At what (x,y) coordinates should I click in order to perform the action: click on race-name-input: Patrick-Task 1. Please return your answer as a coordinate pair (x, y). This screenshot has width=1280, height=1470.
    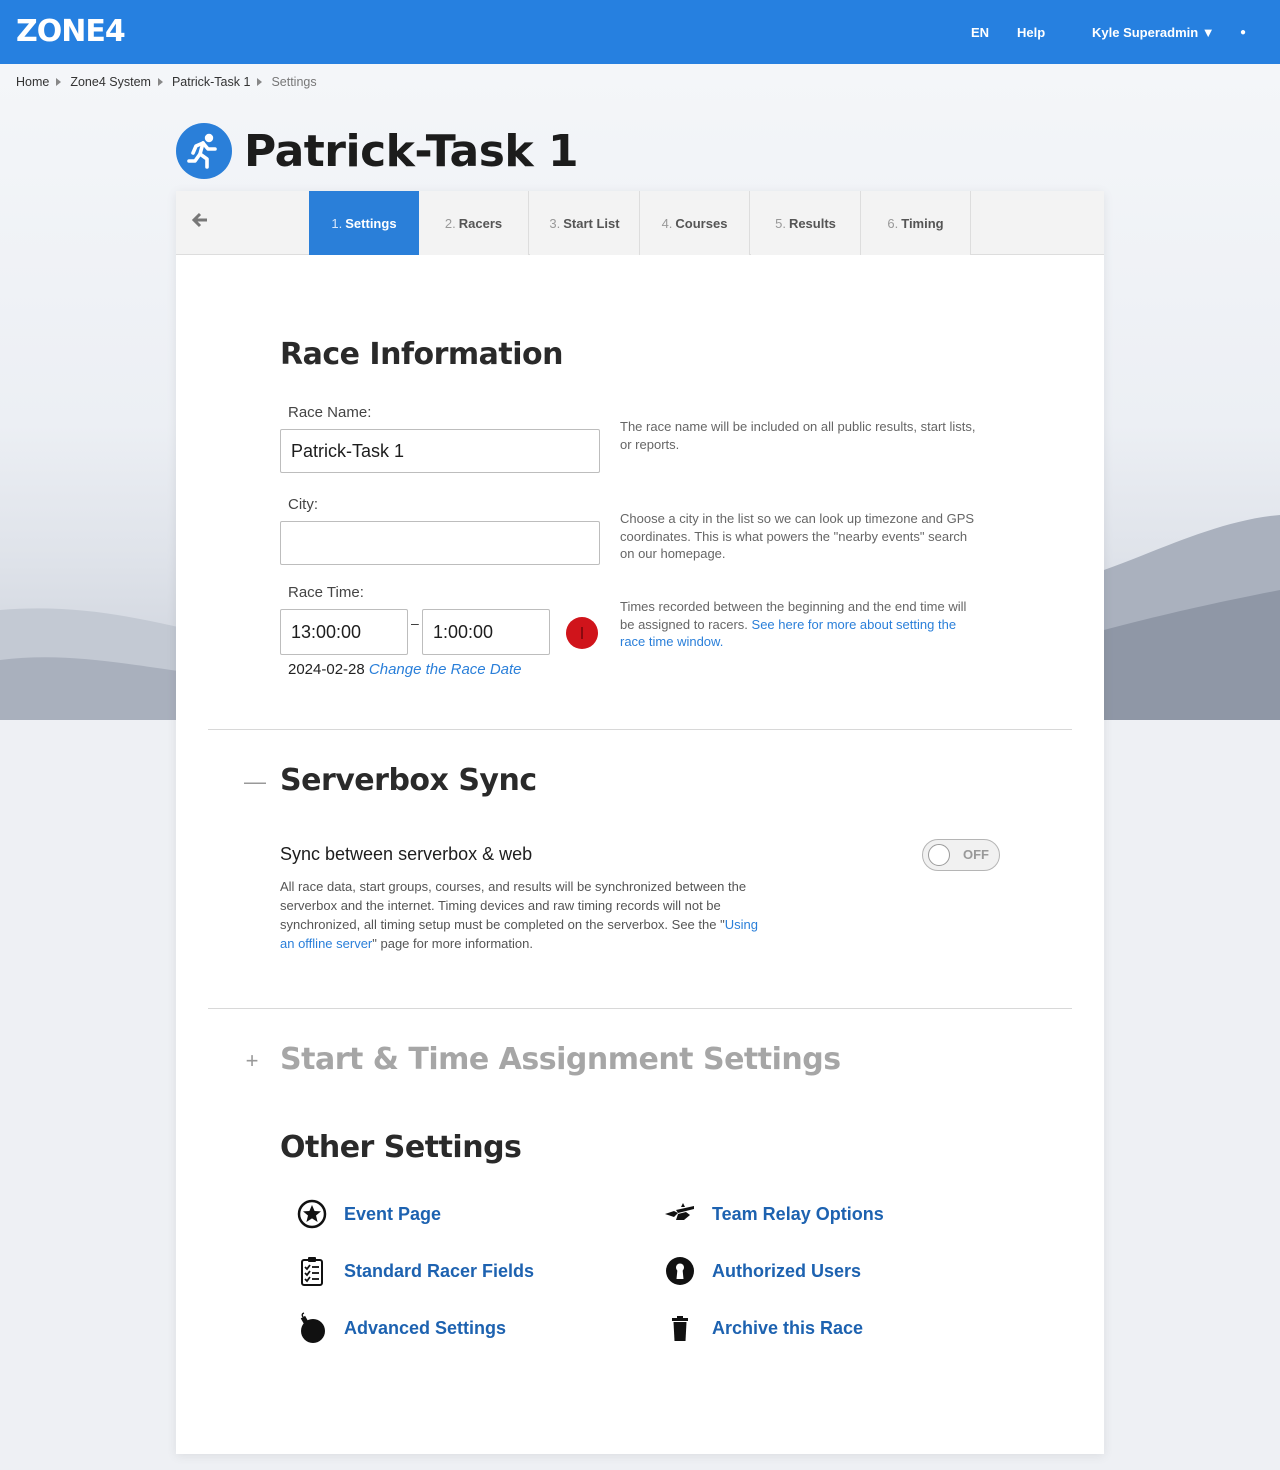
    Looking at the image, I should click on (440, 451).